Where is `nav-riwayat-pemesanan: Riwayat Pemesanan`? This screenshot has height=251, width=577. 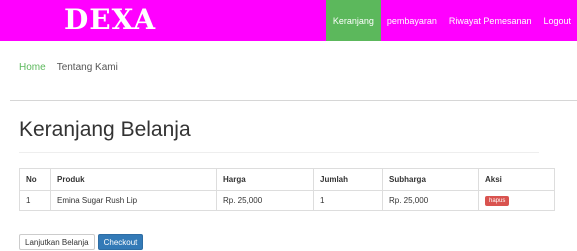 nav-riwayat-pemesanan: Riwayat Pemesanan is located at coordinates (490, 20).